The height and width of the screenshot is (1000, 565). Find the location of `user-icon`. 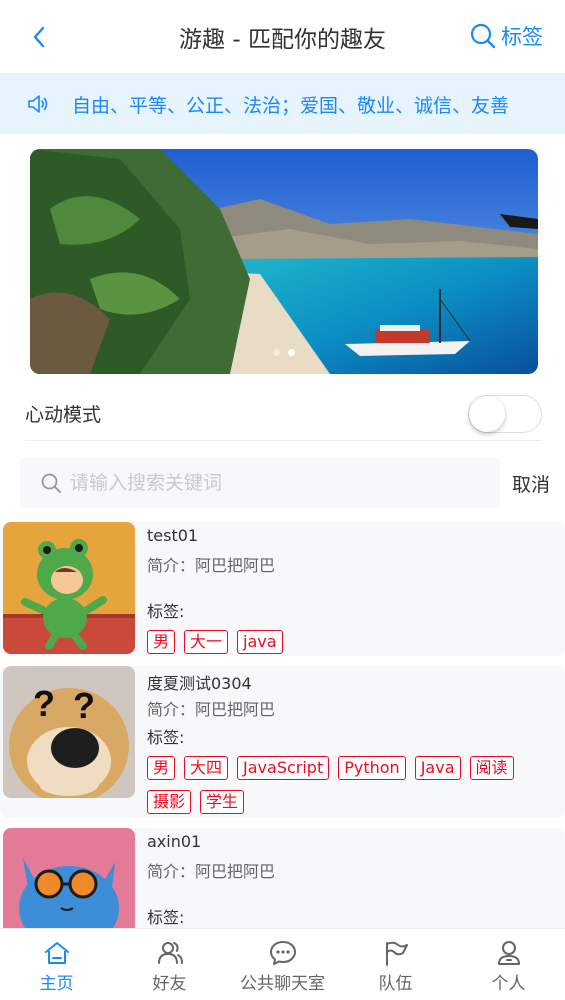

user-icon is located at coordinates (508, 953).